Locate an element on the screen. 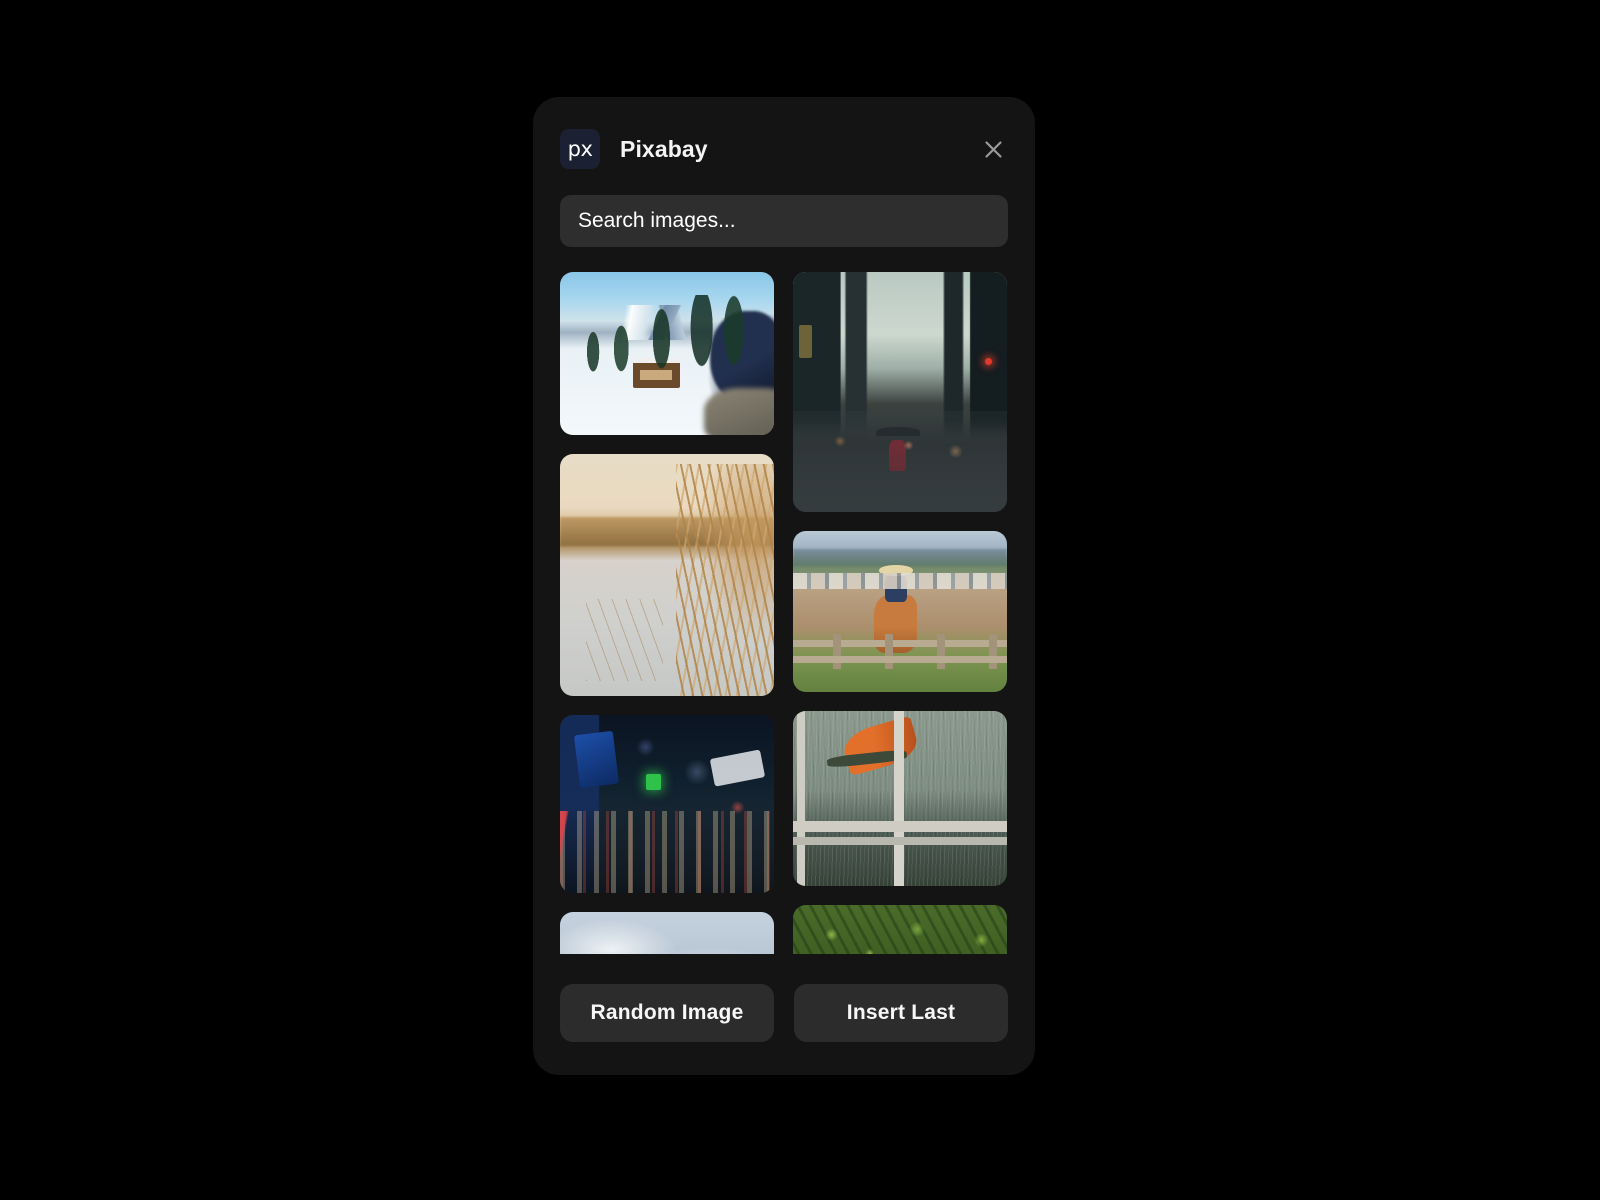 The height and width of the screenshot is (1200, 1600). pixabay-logo-icon: px is located at coordinates (580, 149).